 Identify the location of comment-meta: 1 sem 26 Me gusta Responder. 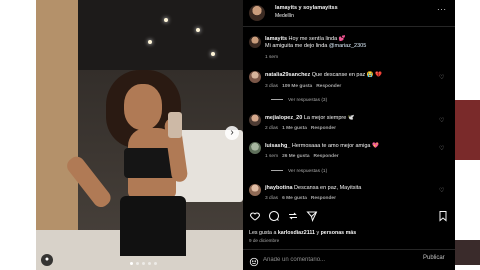
(304, 156).